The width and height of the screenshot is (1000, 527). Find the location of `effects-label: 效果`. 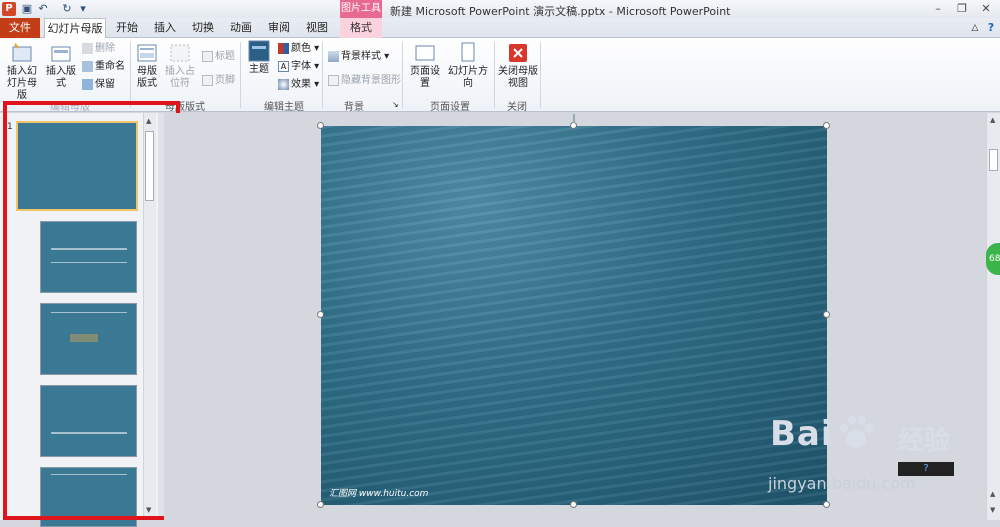

effects-label: 效果 is located at coordinates (301, 84).